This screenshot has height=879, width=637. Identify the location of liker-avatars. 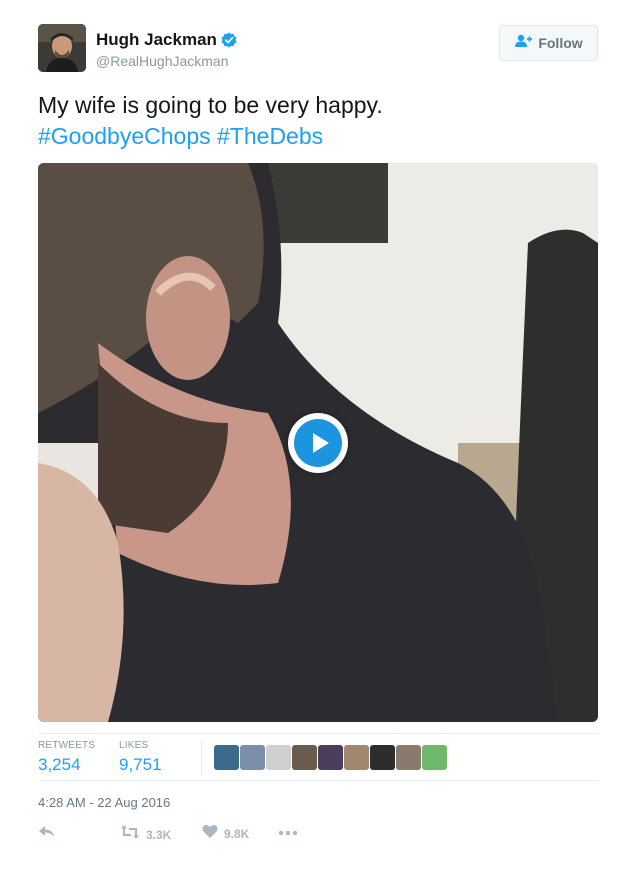
(330, 757).